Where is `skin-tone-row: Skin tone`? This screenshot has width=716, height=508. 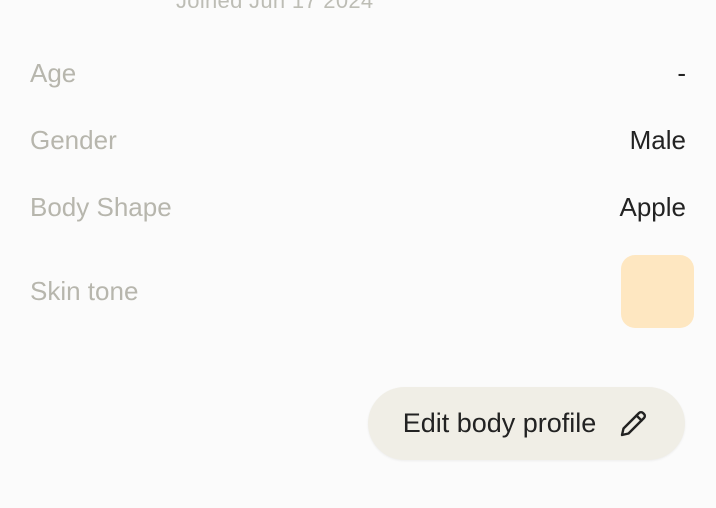 skin-tone-row: Skin tone is located at coordinates (362, 291).